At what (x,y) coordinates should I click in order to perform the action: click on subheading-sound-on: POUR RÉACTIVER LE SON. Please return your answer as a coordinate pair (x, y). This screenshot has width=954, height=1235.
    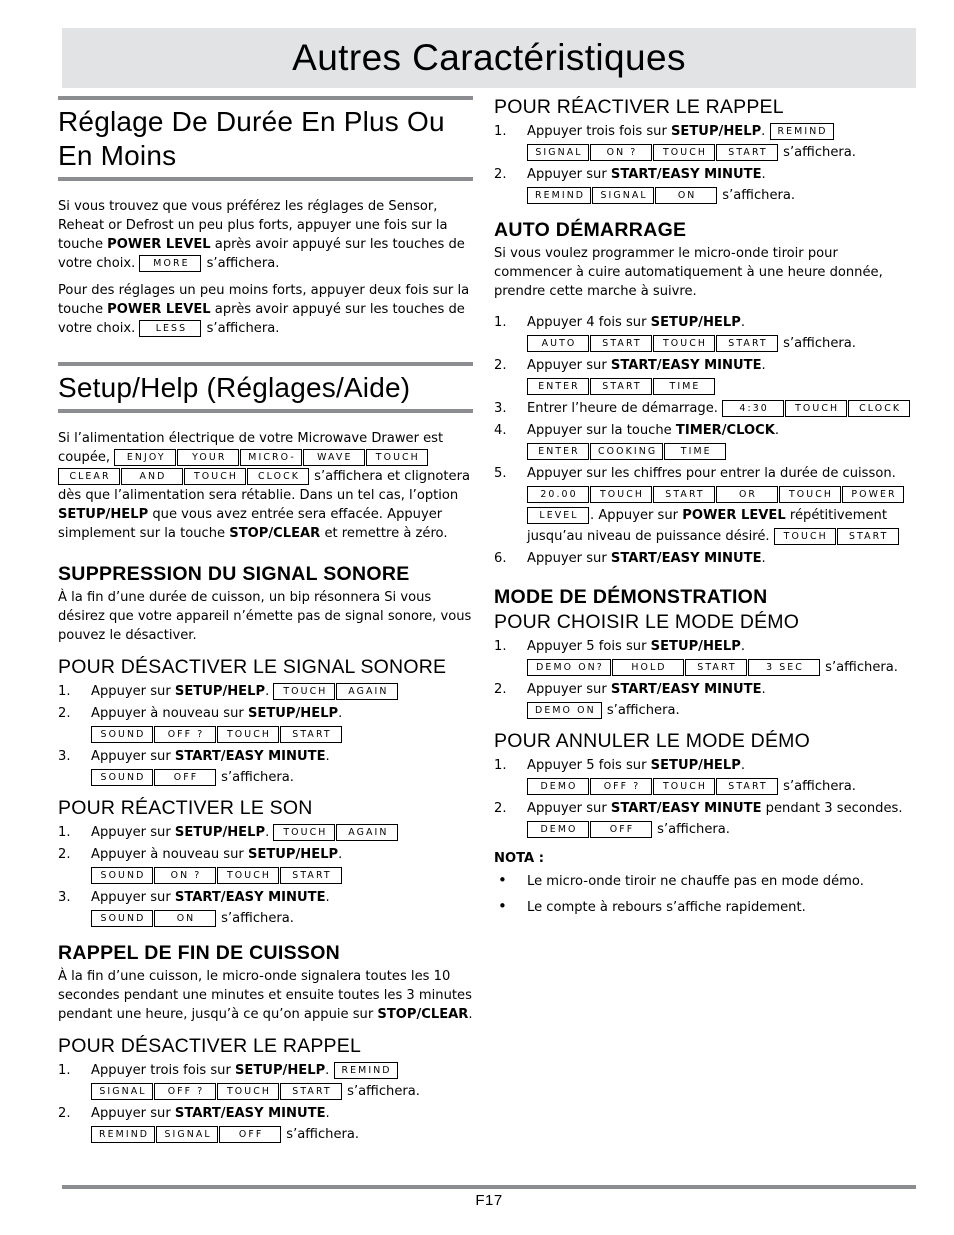
    Looking at the image, I should click on (185, 808).